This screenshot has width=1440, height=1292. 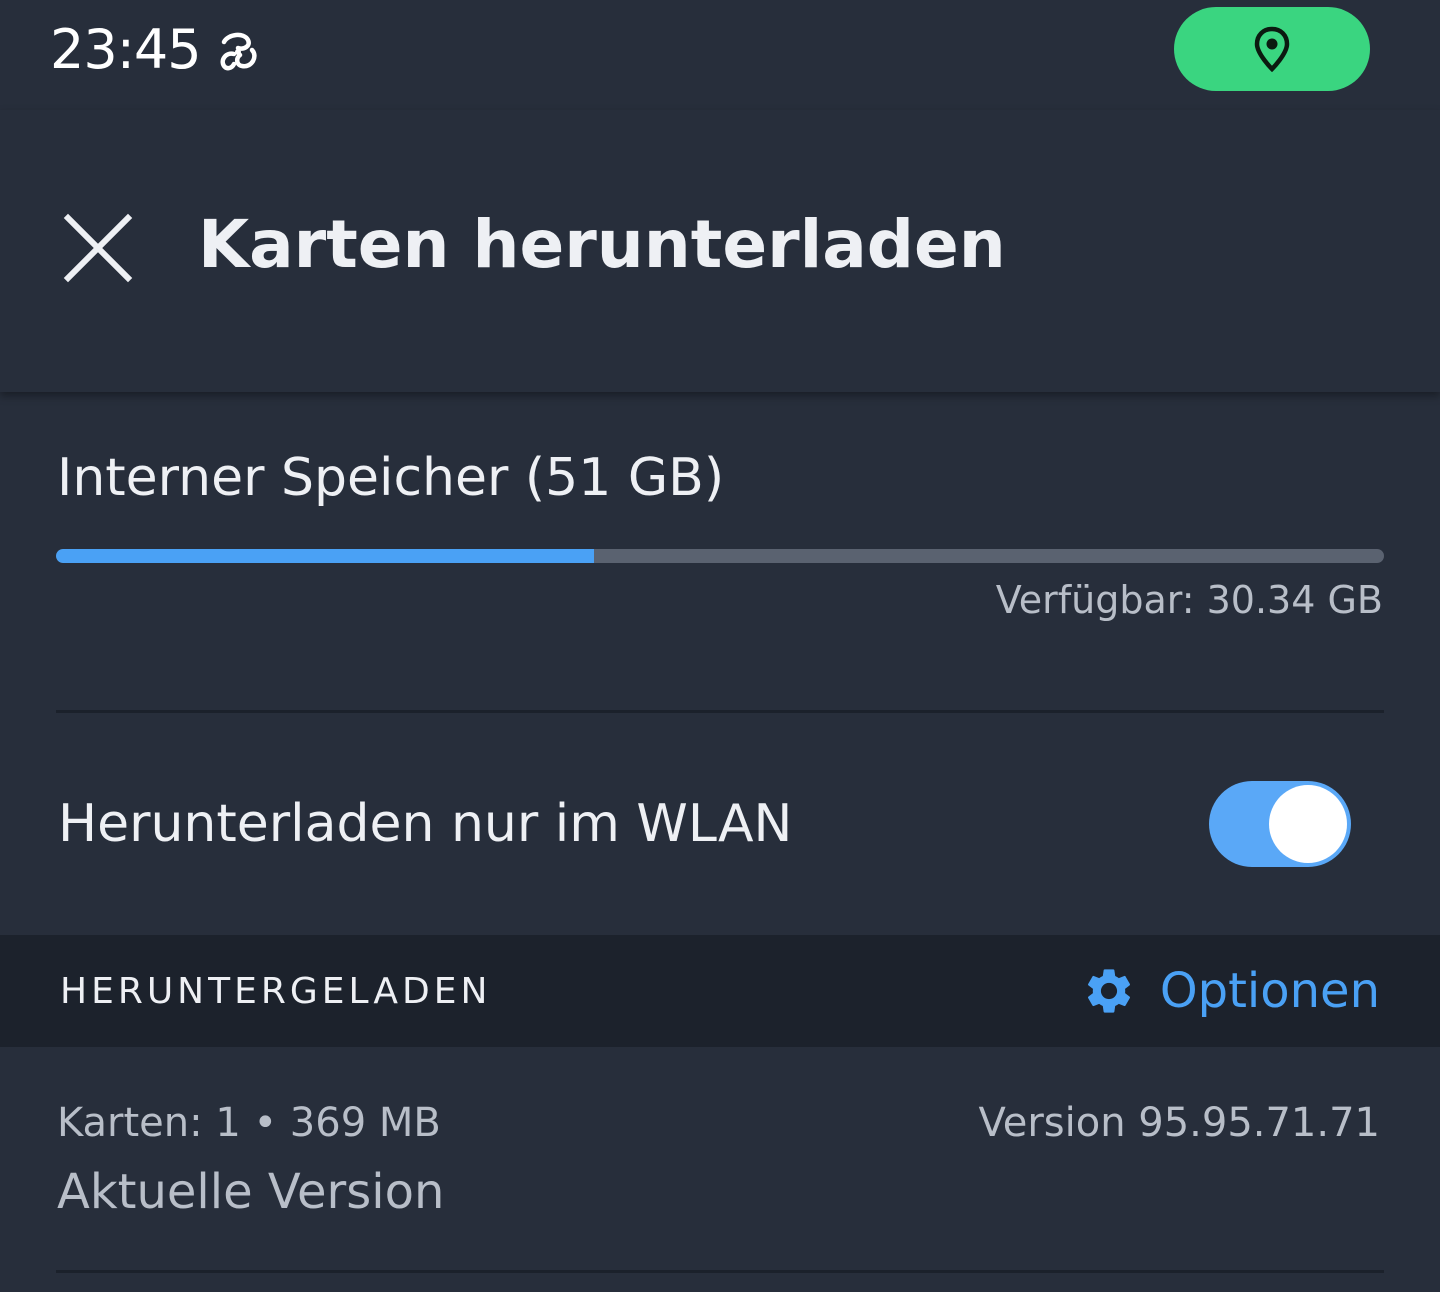 I want to click on close-icon, so click(x=98, y=248).